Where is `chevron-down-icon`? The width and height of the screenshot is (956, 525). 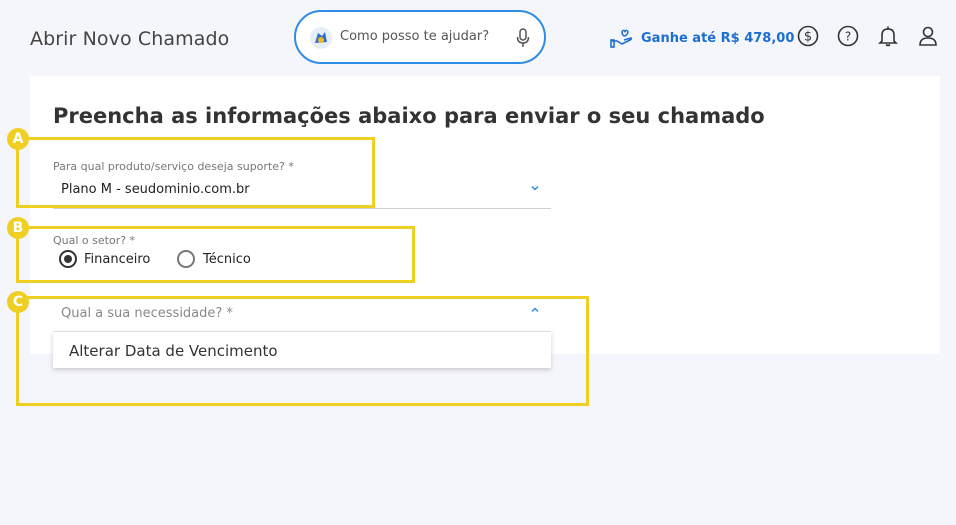
chevron-down-icon is located at coordinates (535, 188).